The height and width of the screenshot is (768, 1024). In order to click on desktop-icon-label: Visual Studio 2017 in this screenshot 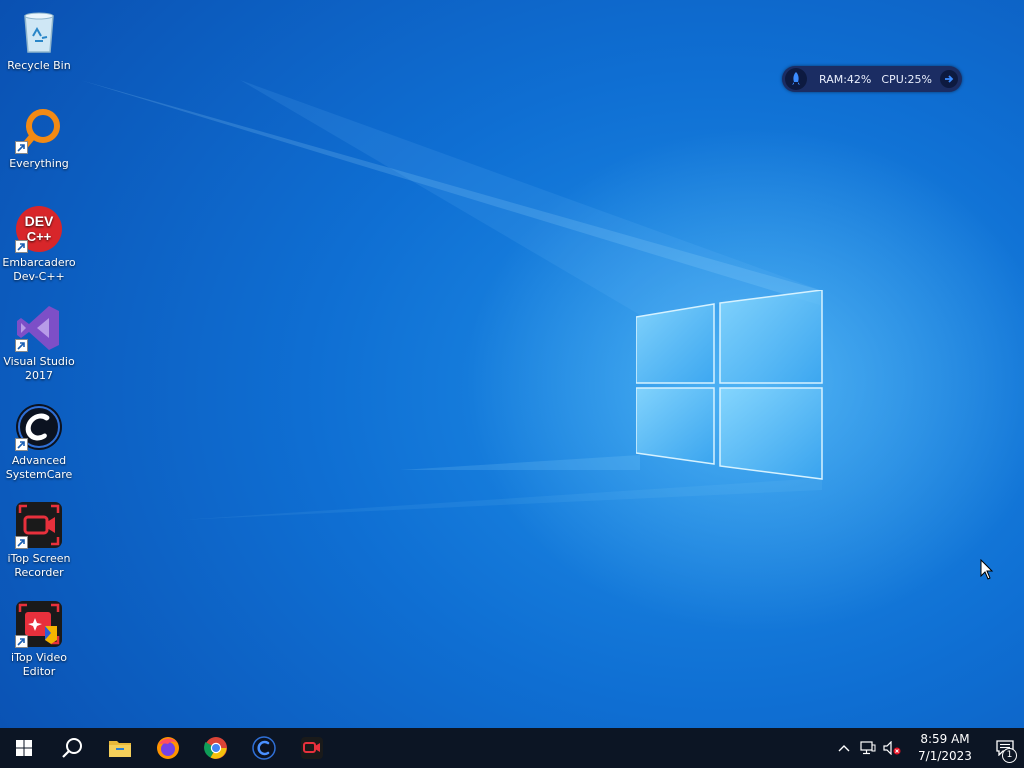, I will do `click(39, 368)`.